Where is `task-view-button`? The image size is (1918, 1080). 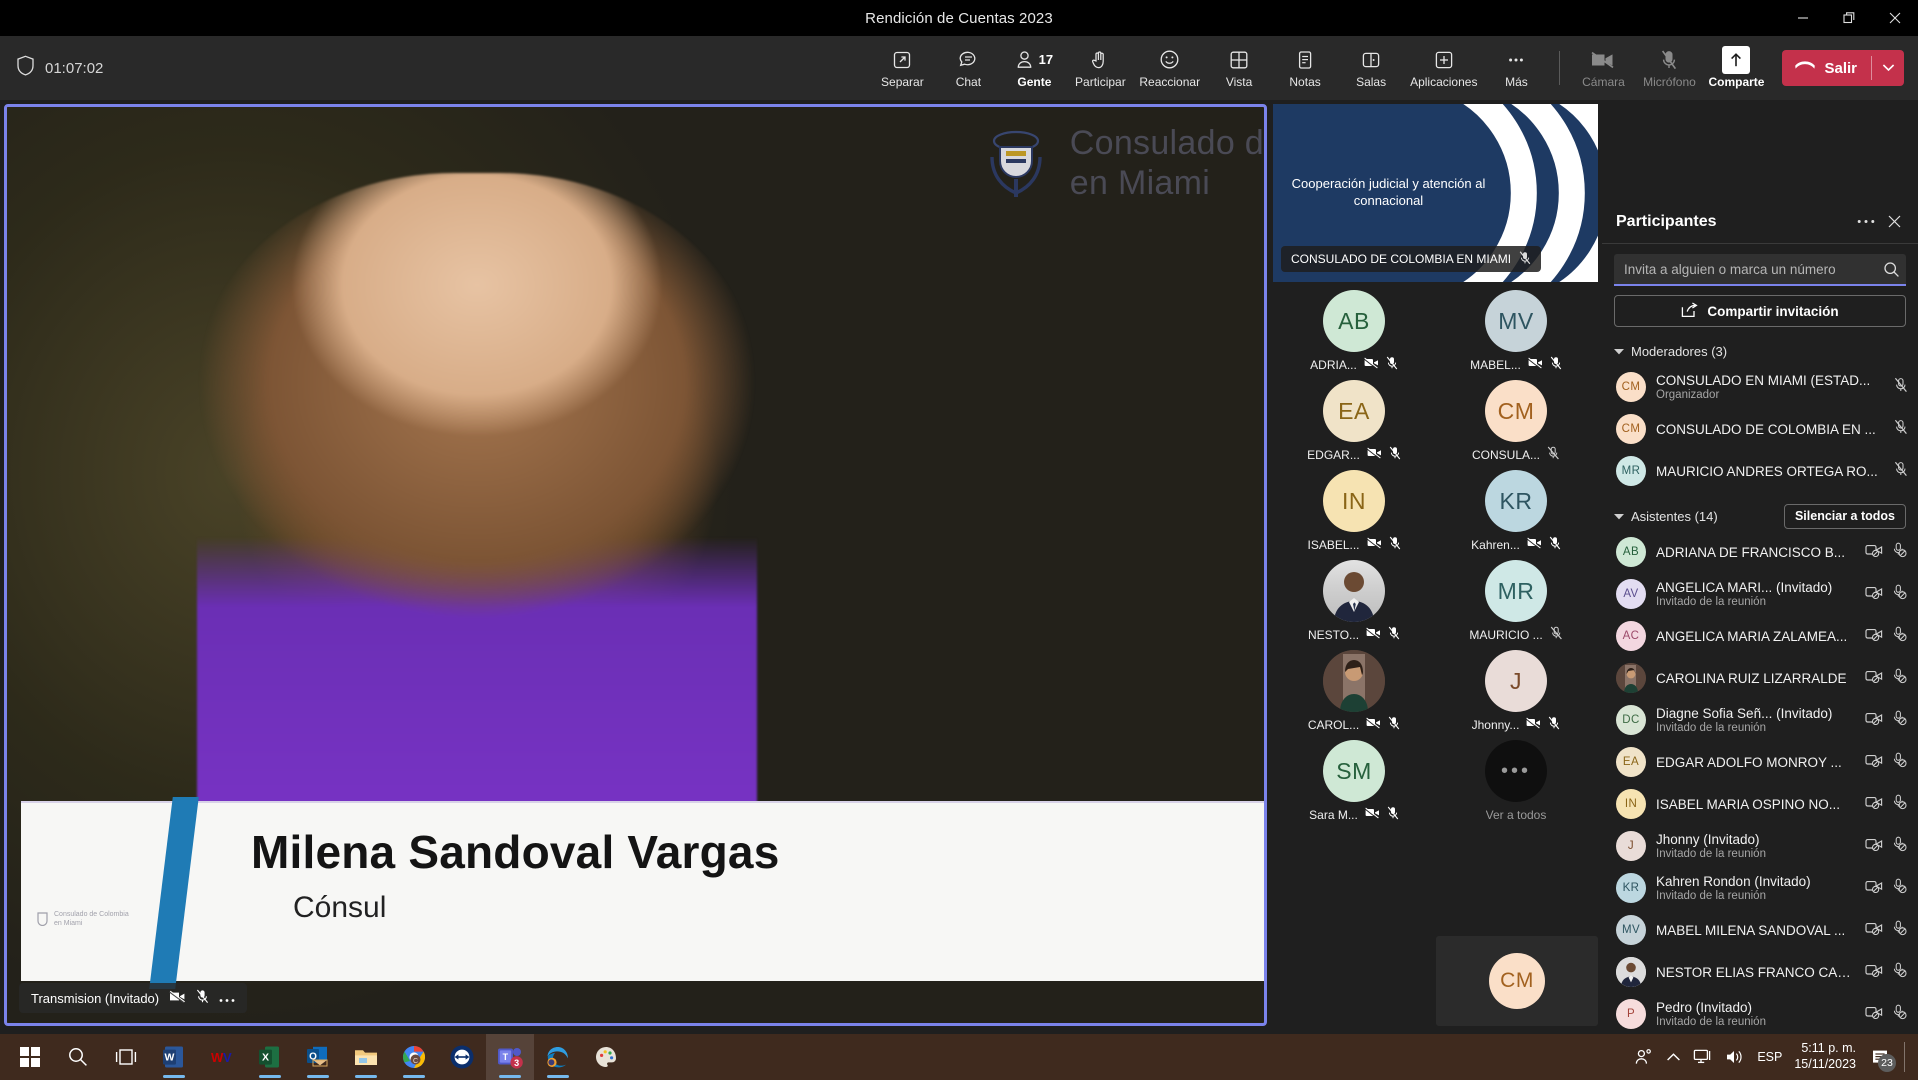 task-view-button is located at coordinates (126, 1057).